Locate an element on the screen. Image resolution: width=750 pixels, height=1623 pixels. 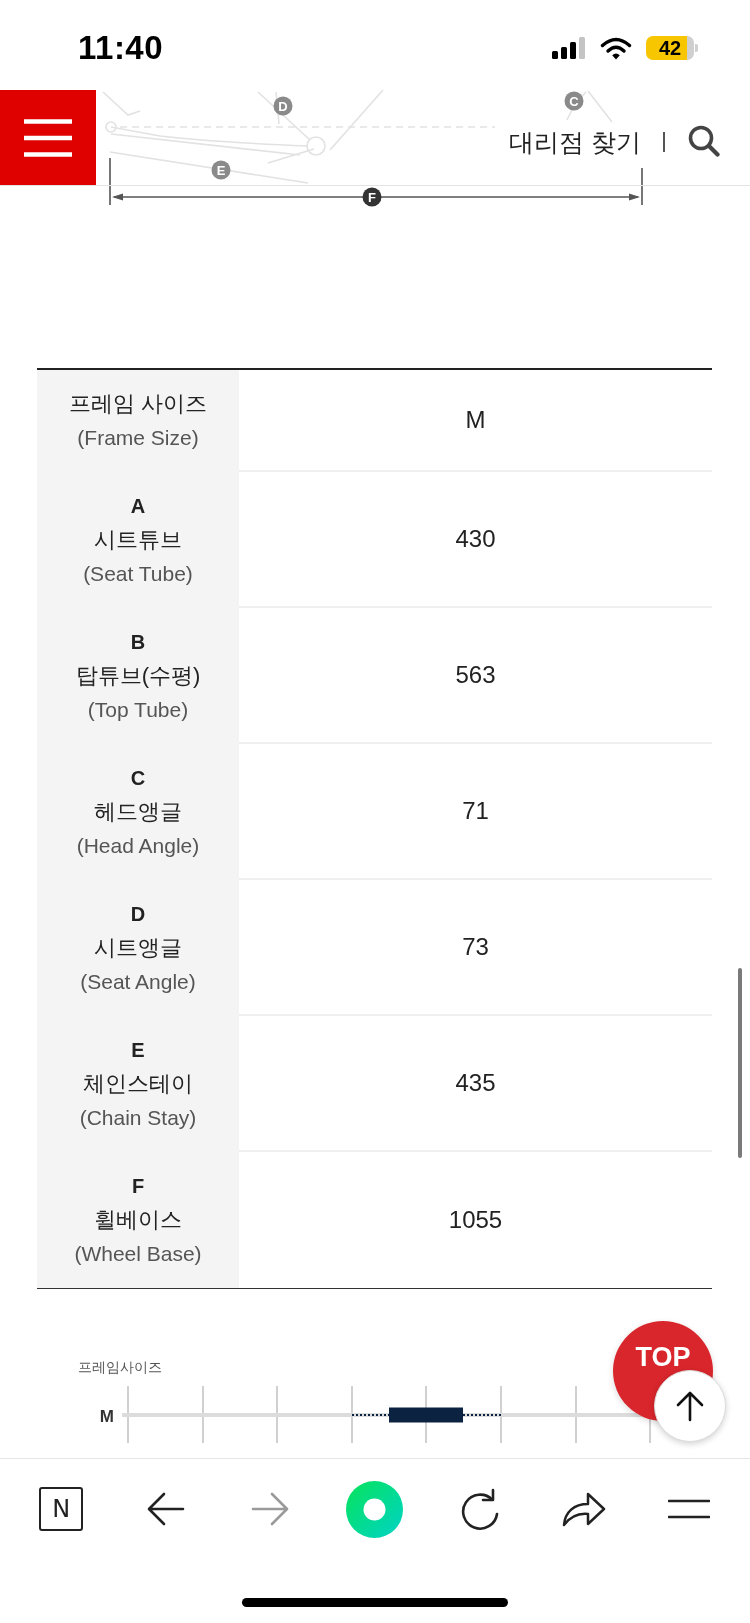
value-cell: 430 is located at coordinates (475, 540).